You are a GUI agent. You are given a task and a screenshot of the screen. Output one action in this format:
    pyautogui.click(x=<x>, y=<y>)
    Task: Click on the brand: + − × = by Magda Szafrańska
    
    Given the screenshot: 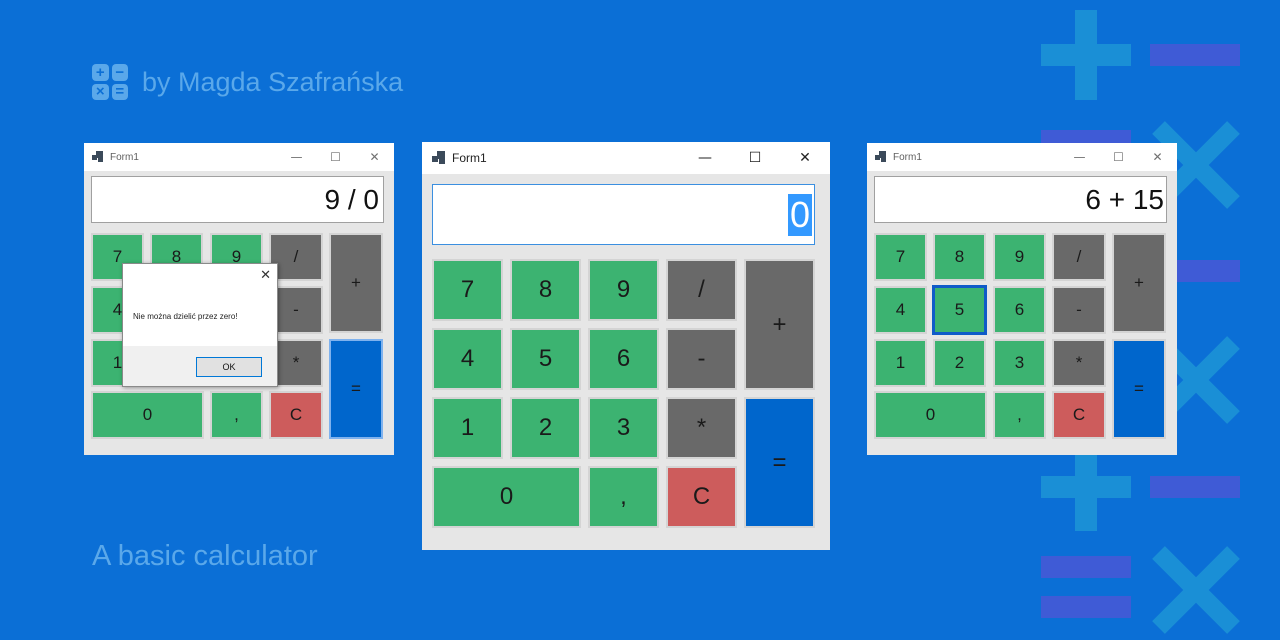 What is the action you would take?
    pyautogui.click(x=247, y=82)
    